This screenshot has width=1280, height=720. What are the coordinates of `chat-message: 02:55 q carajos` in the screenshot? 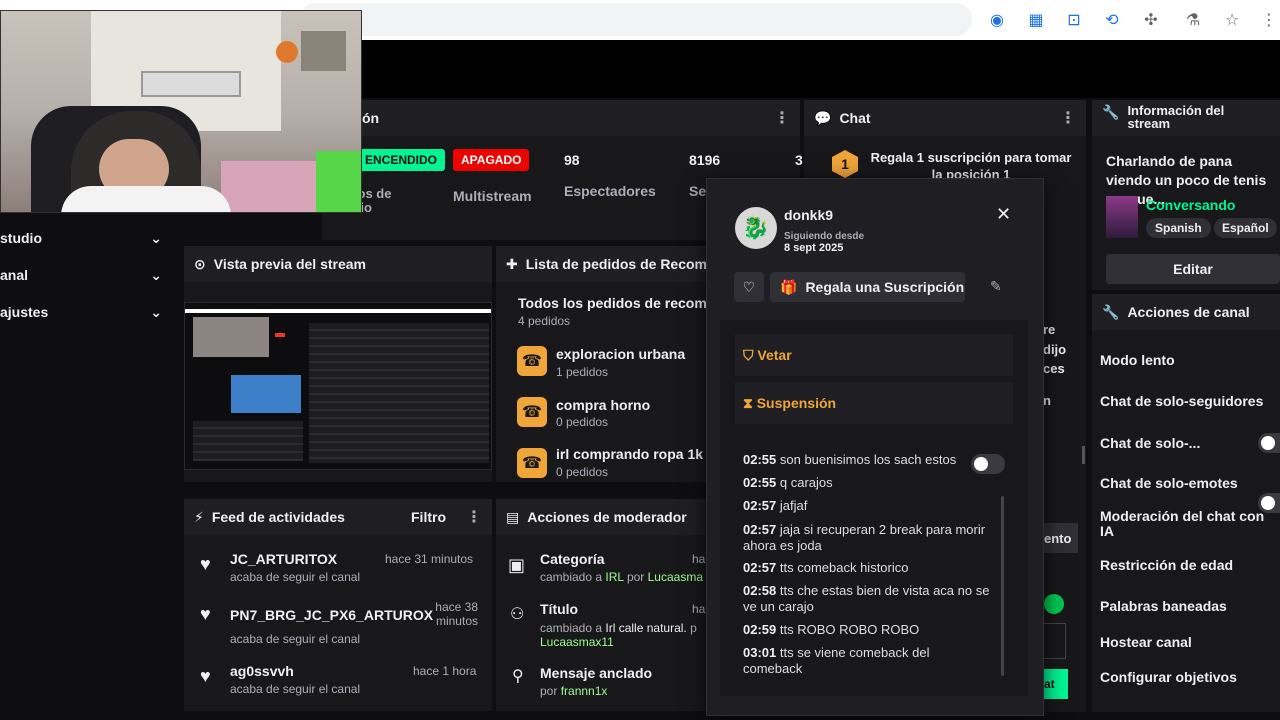 It's located at (788, 482).